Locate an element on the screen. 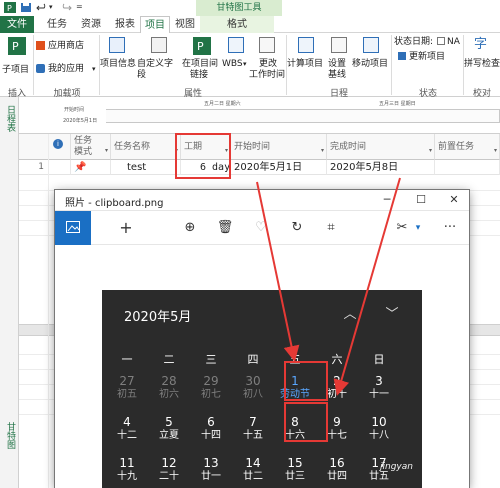 The width and height of the screenshot is (500, 488). timeline-tick: 五月二日 星期六 is located at coordinates (222, 104).